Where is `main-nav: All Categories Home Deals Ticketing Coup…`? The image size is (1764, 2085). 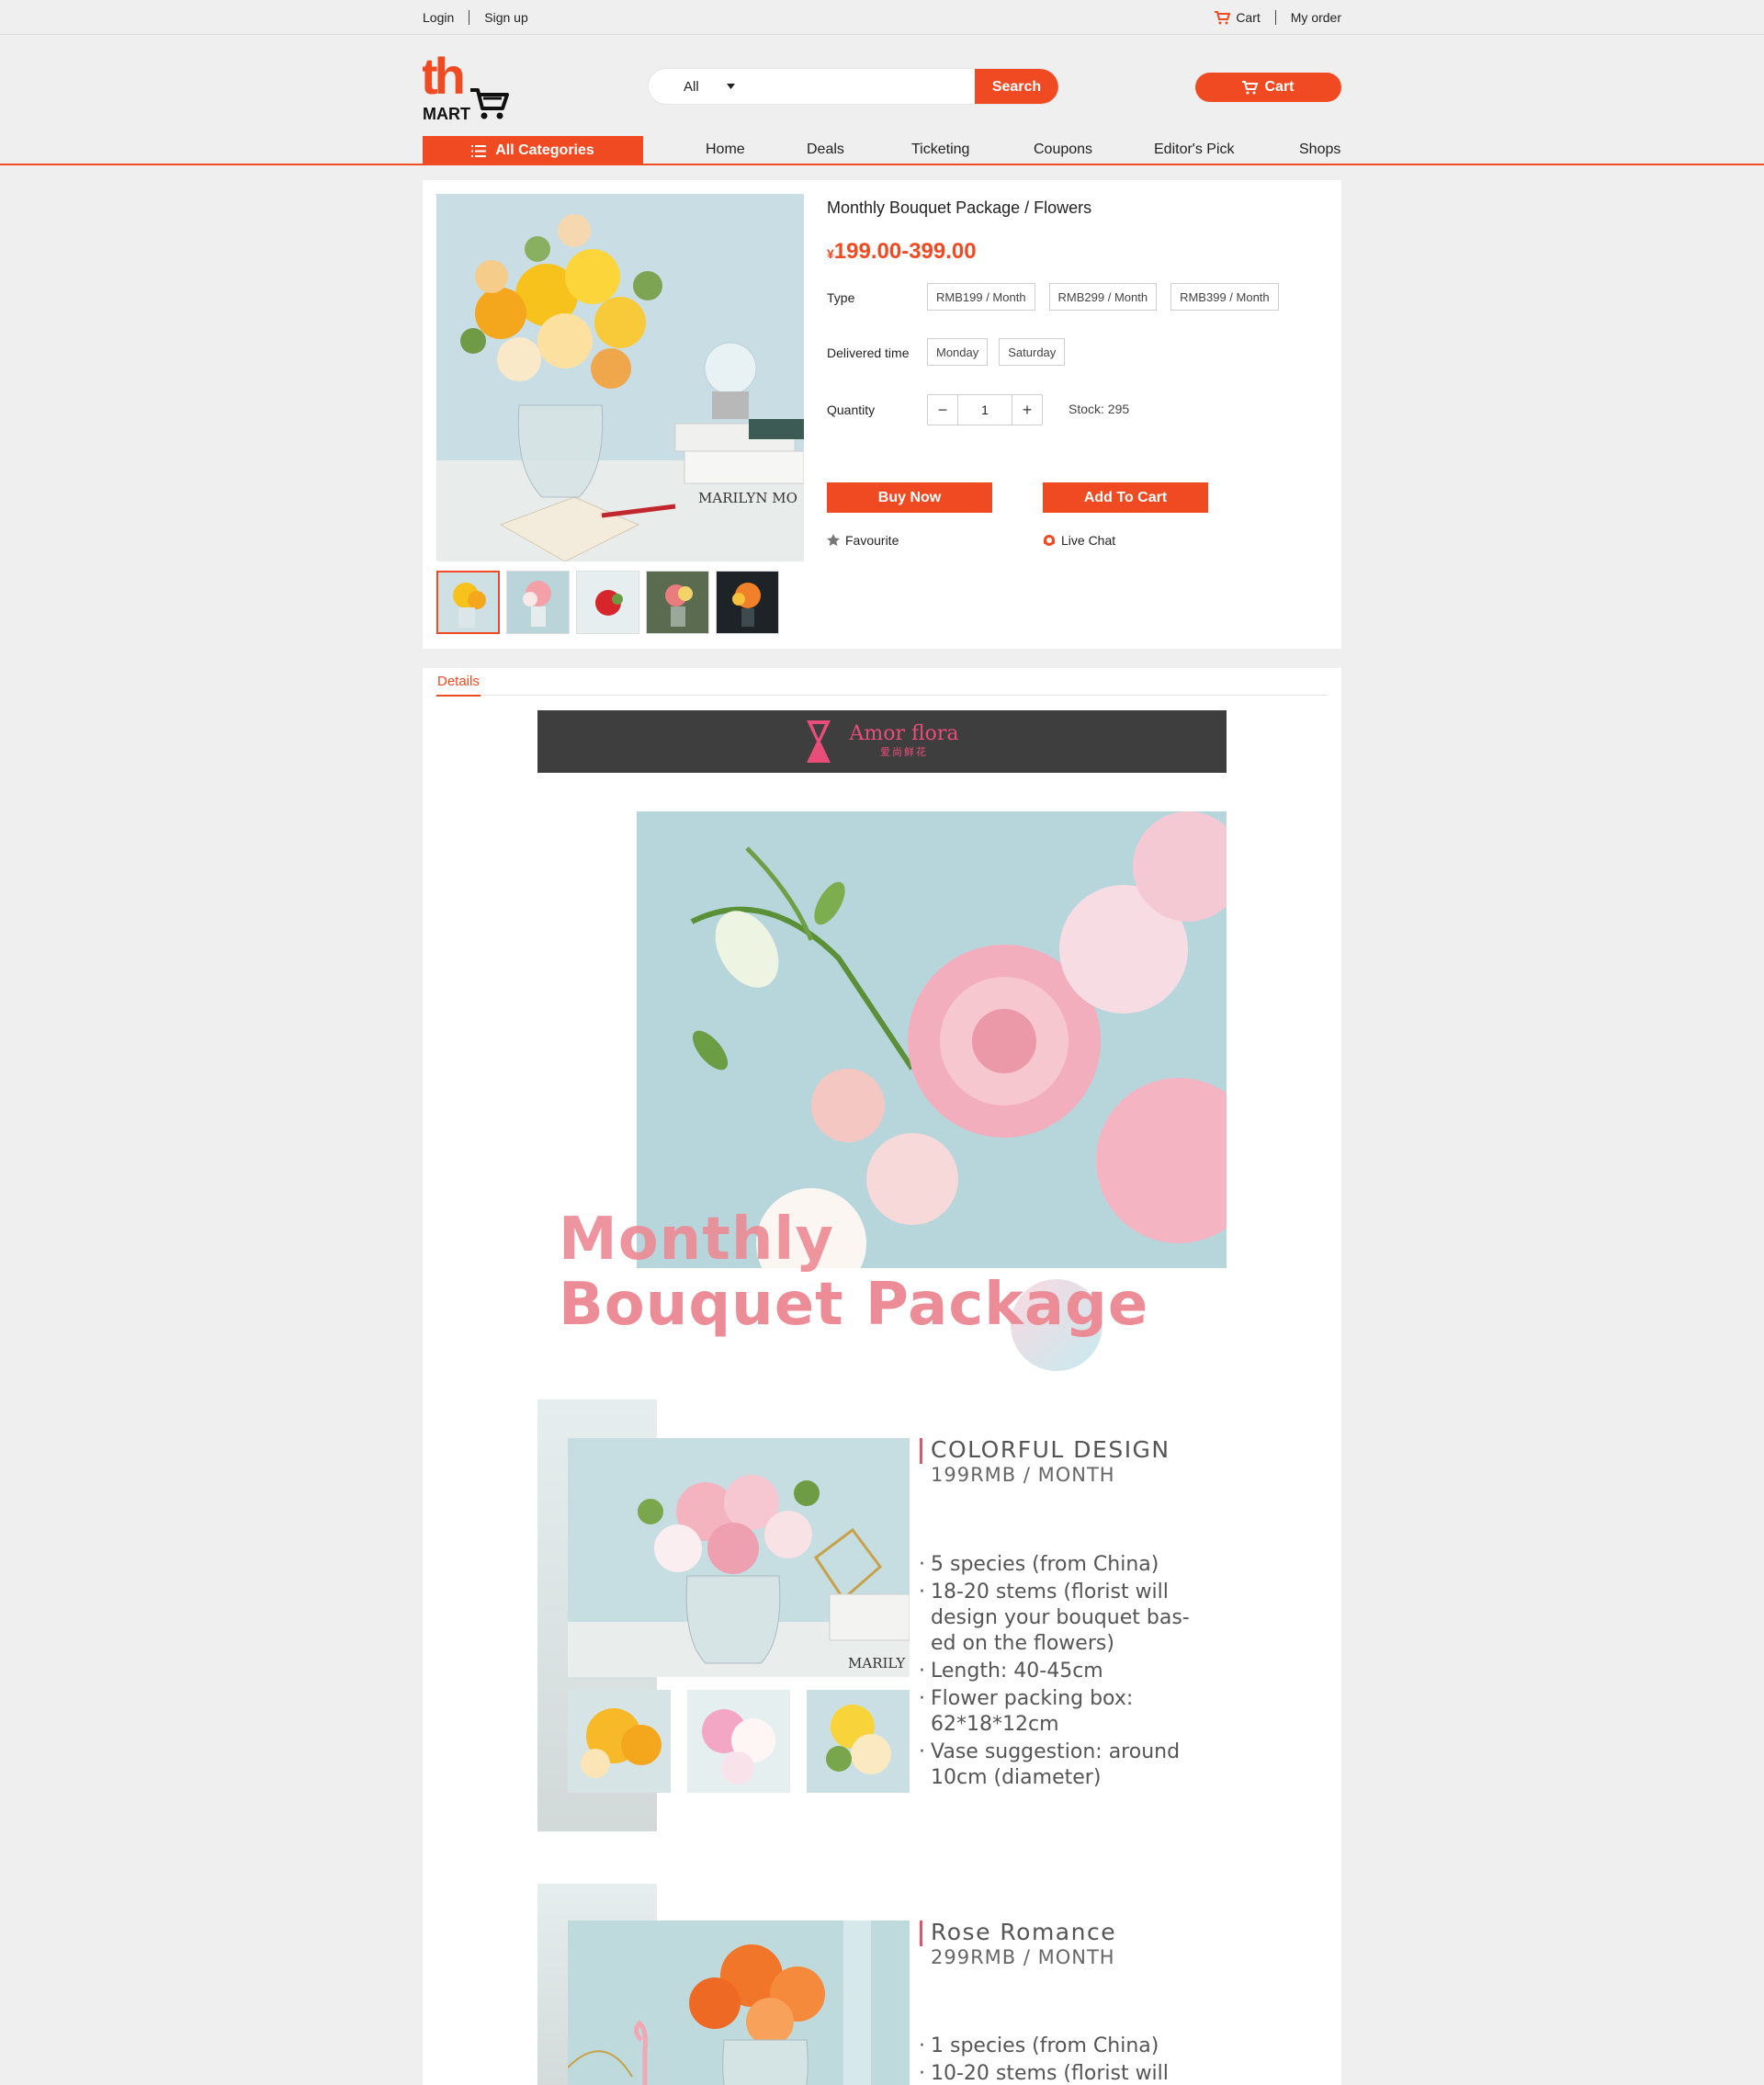
main-nav: All Categories Home Deals Ticketing Coup… is located at coordinates (882, 150).